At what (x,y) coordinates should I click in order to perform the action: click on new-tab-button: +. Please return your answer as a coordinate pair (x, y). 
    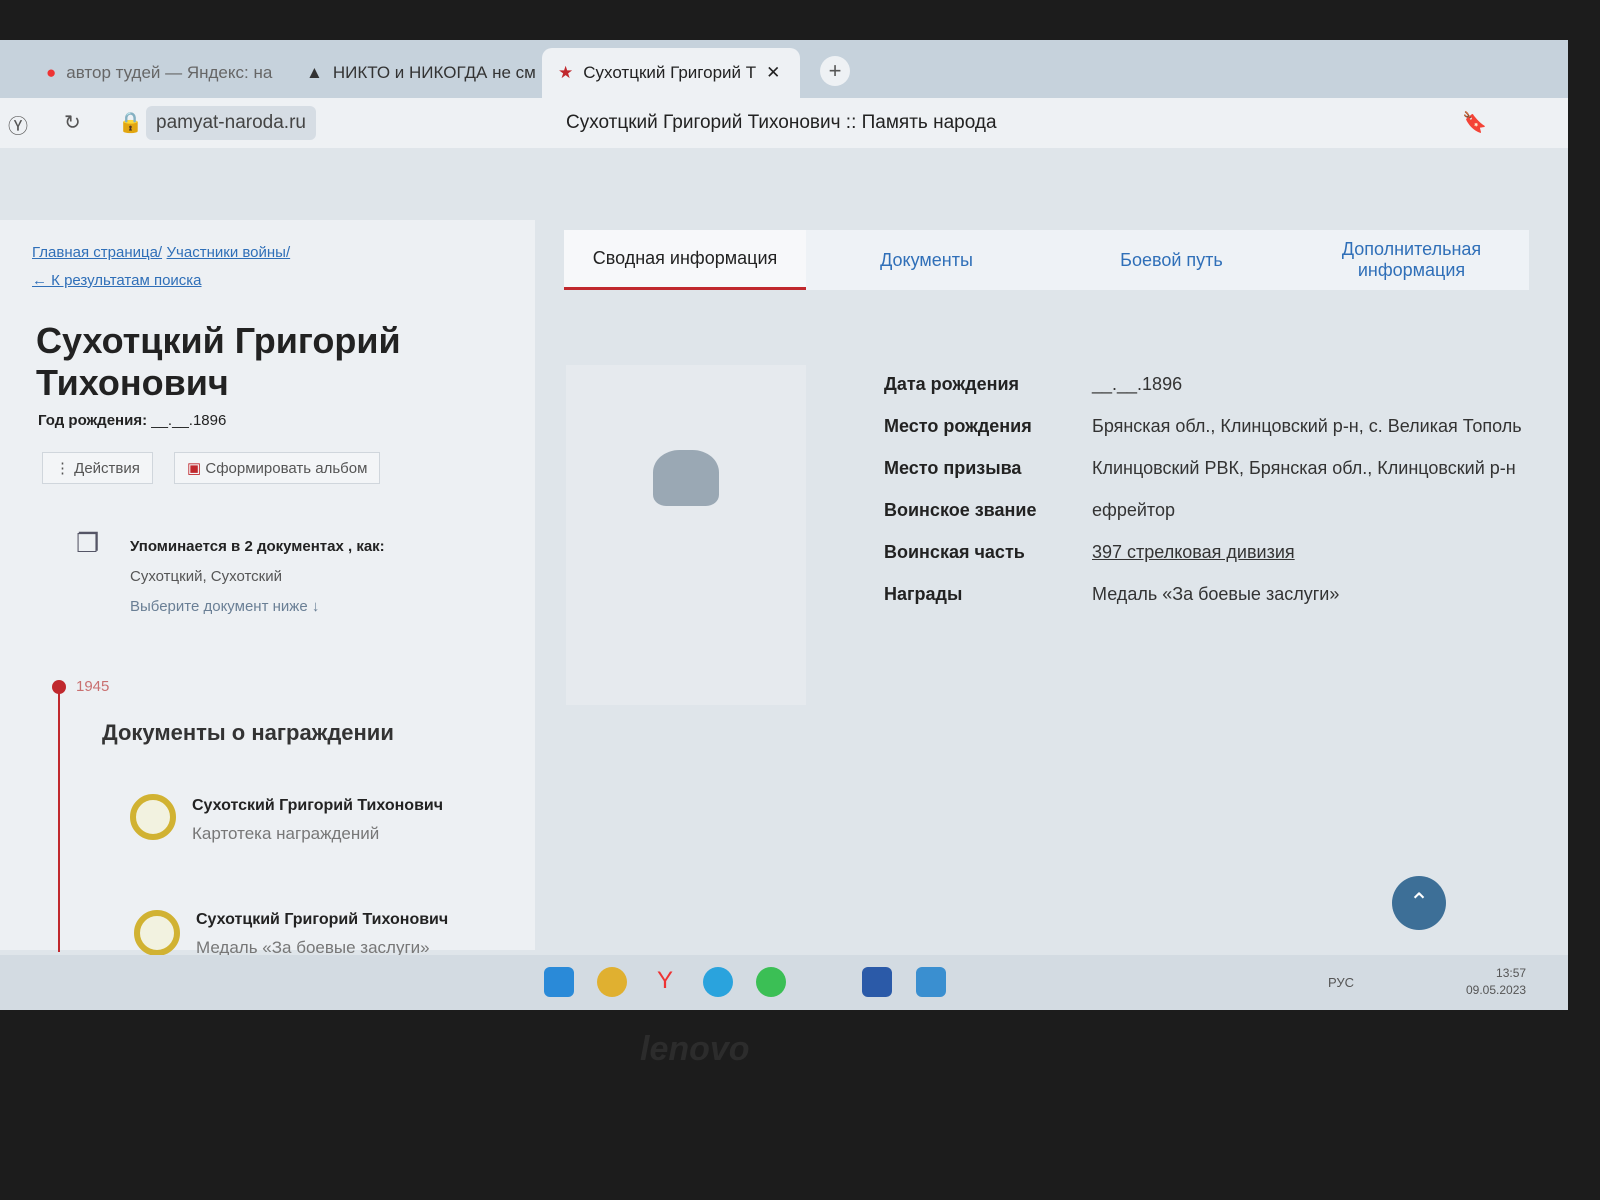
    Looking at the image, I should click on (835, 71).